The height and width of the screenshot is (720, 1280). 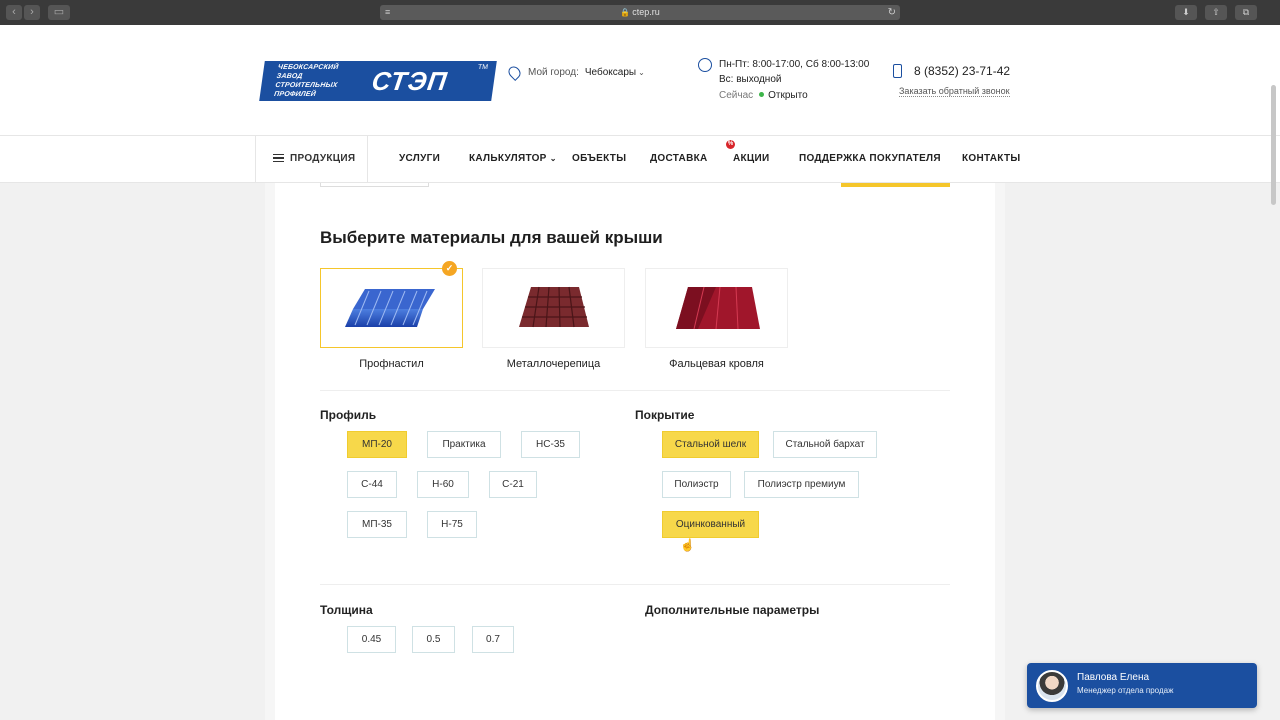 What do you see at coordinates (550, 444) in the screenshot?
I see `profile-option-ns35: НС-35` at bounding box center [550, 444].